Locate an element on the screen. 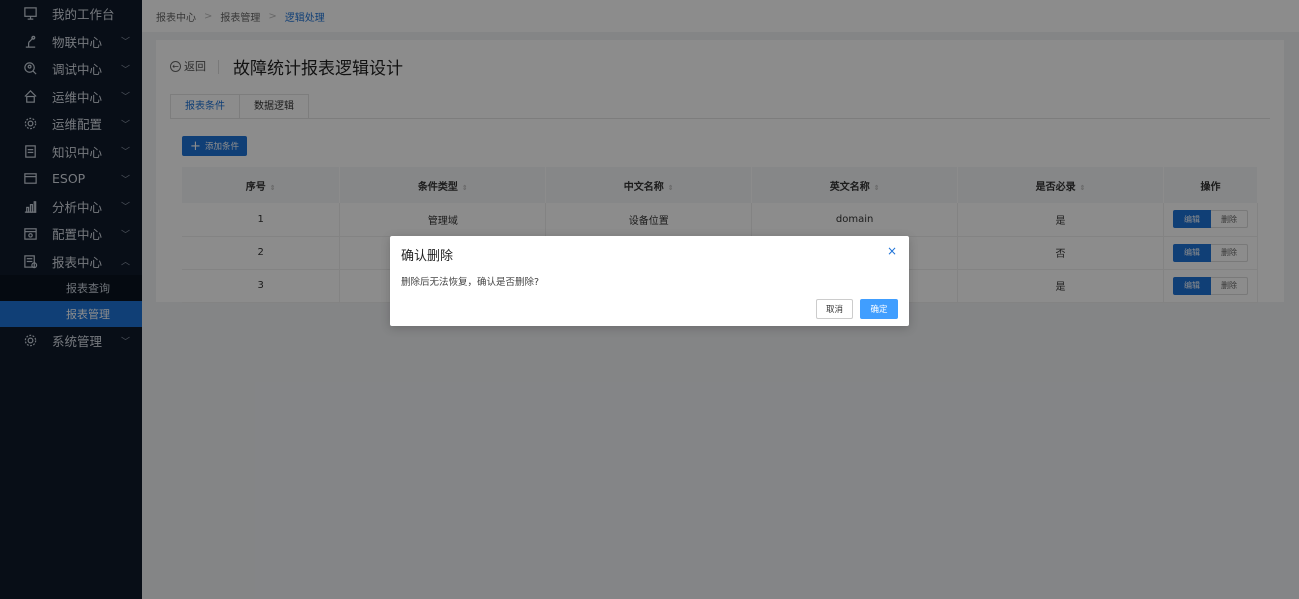  confirm-delete-dialog: 确认删除 × 删除后无法恢复，确认是否删除? 取消 确定 is located at coordinates (649, 281).